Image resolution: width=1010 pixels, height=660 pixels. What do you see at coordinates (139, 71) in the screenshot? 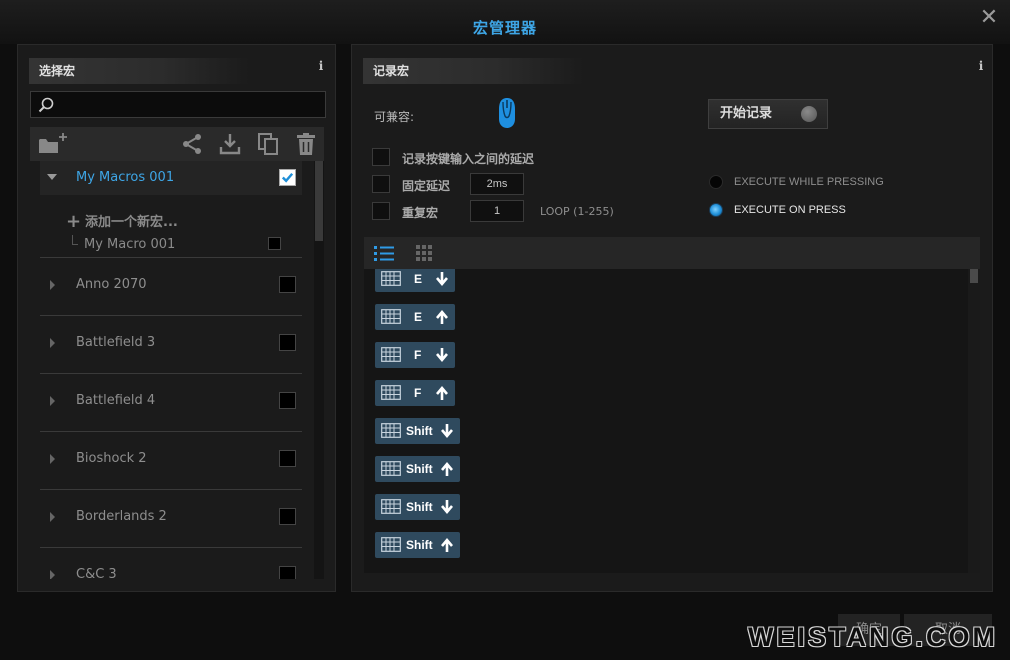
I see `left-panel-title: 选择宏` at bounding box center [139, 71].